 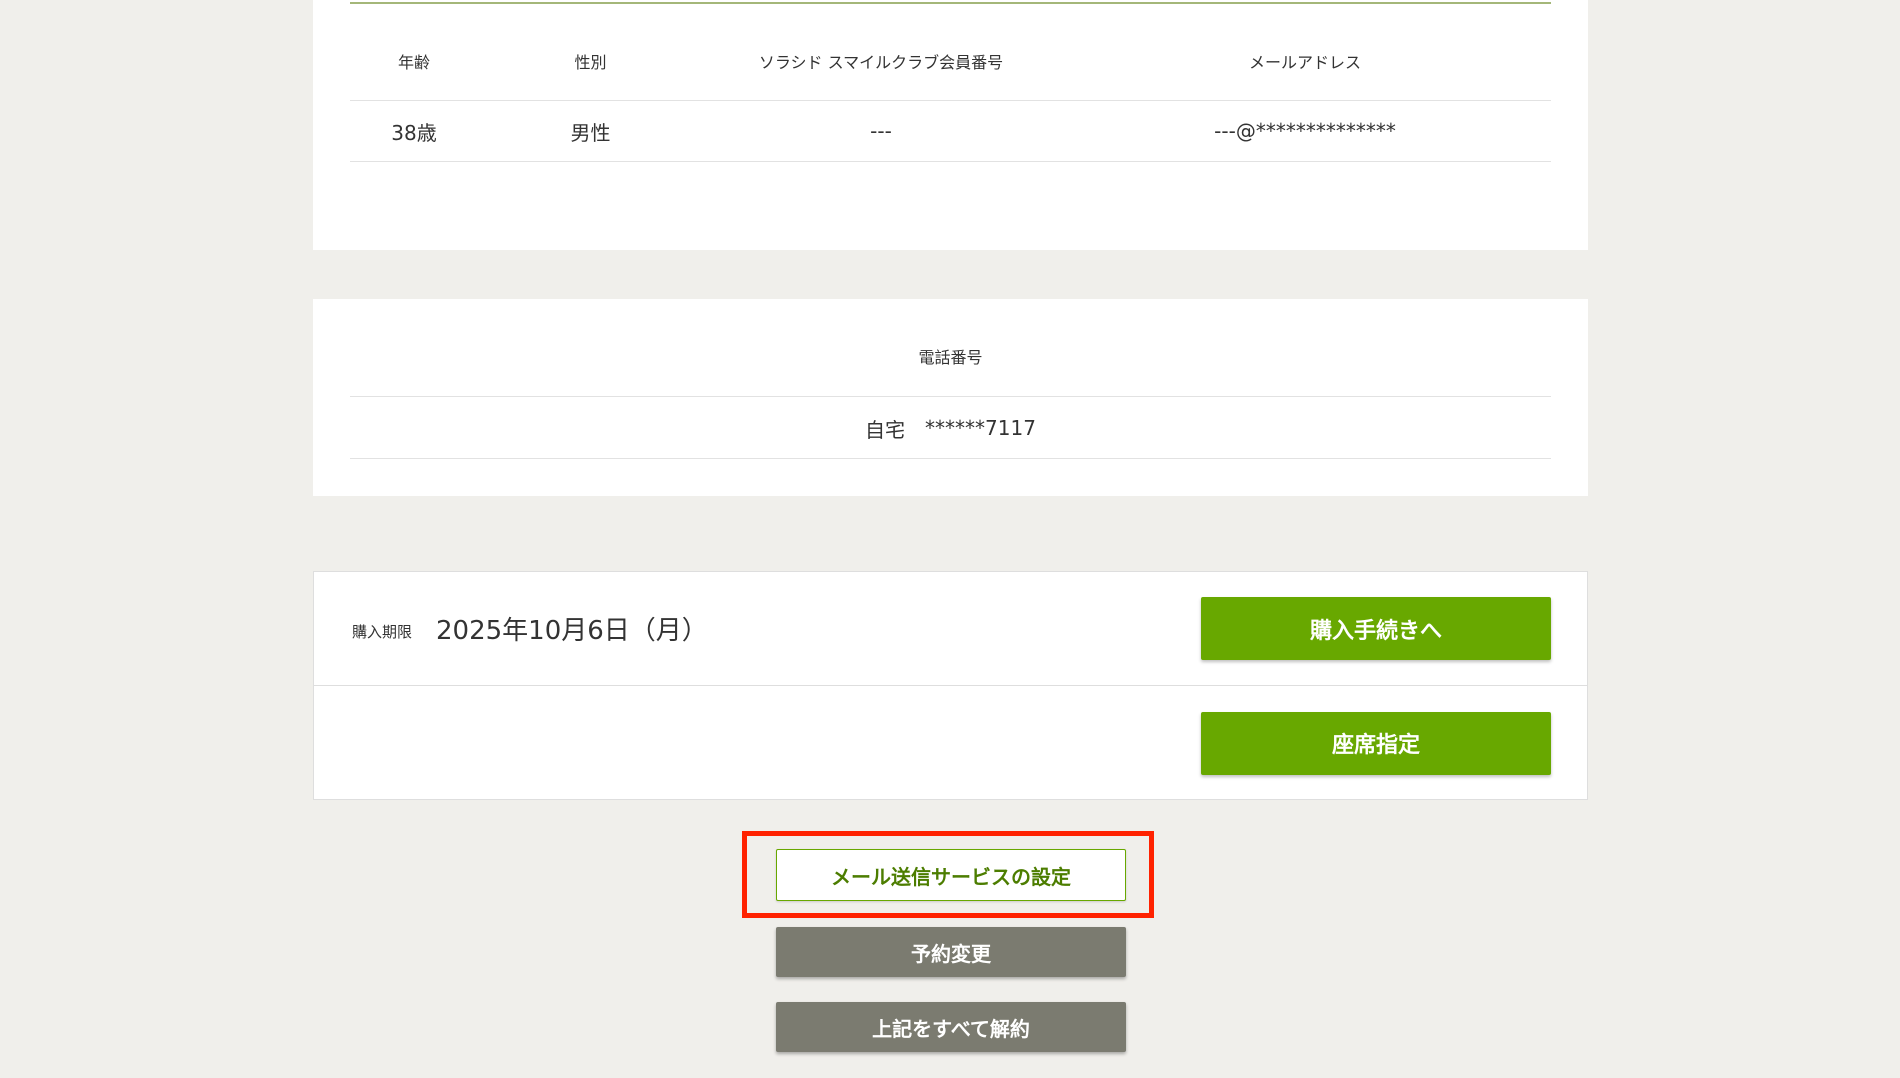 I want to click on member-number-value: ---, so click(x=881, y=131).